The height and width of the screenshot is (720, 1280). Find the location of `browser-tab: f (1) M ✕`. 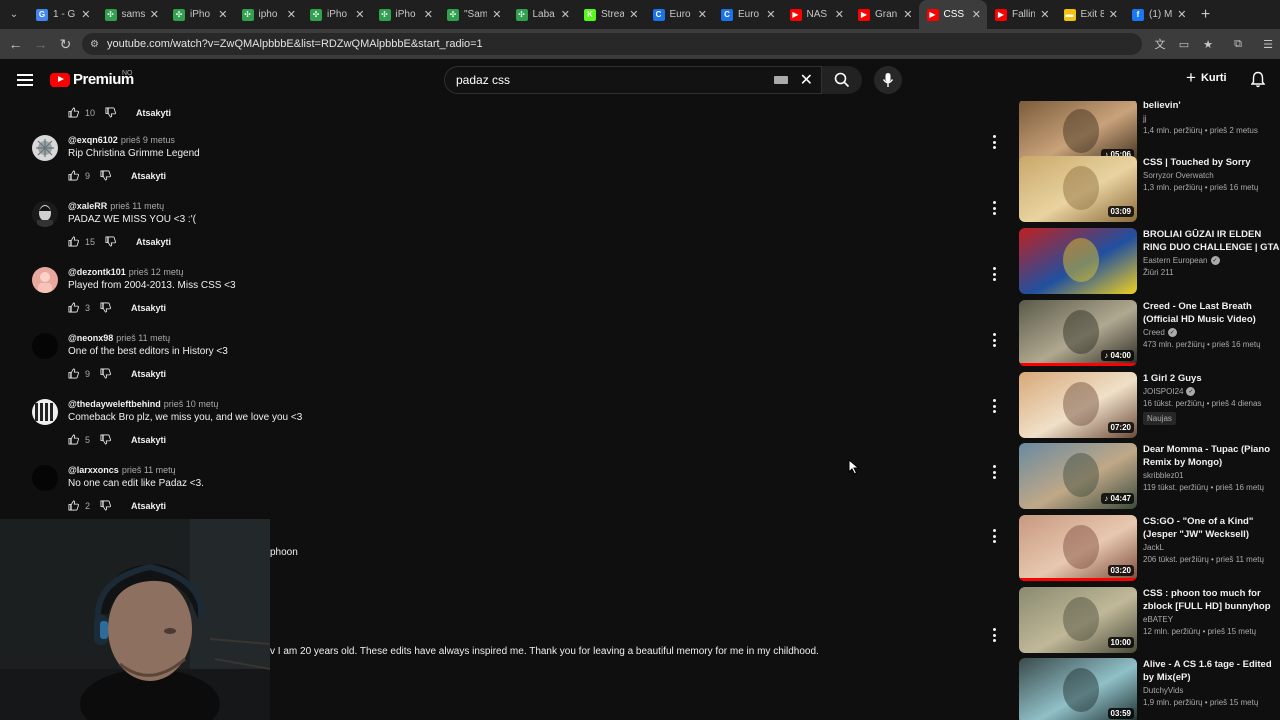

browser-tab: f (1) M ✕ is located at coordinates (1158, 14).